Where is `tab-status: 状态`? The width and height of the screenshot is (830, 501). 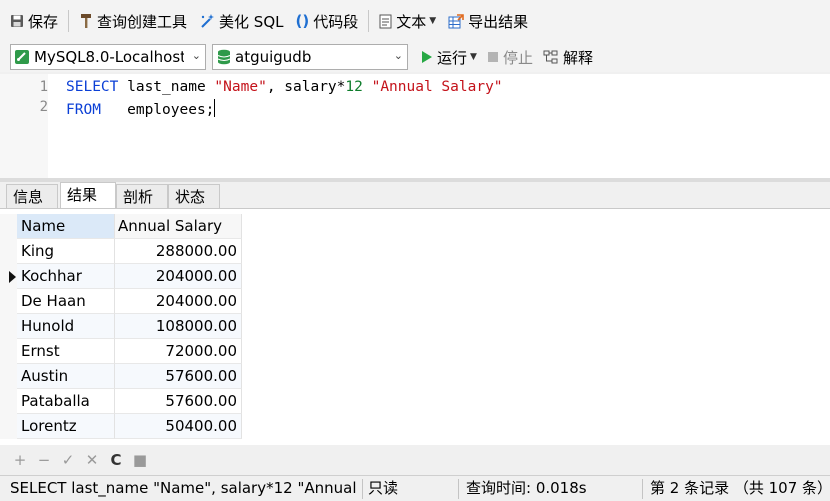
tab-status: 状态 is located at coordinates (194, 196).